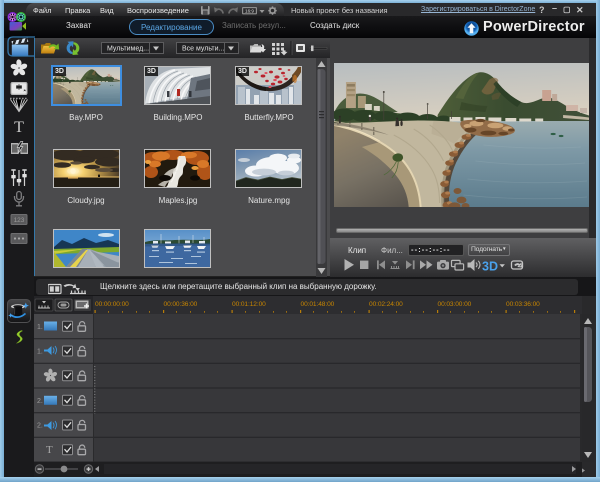 The width and height of the screenshot is (600, 482). I want to click on svg-text: 16:9, so click(249, 11).